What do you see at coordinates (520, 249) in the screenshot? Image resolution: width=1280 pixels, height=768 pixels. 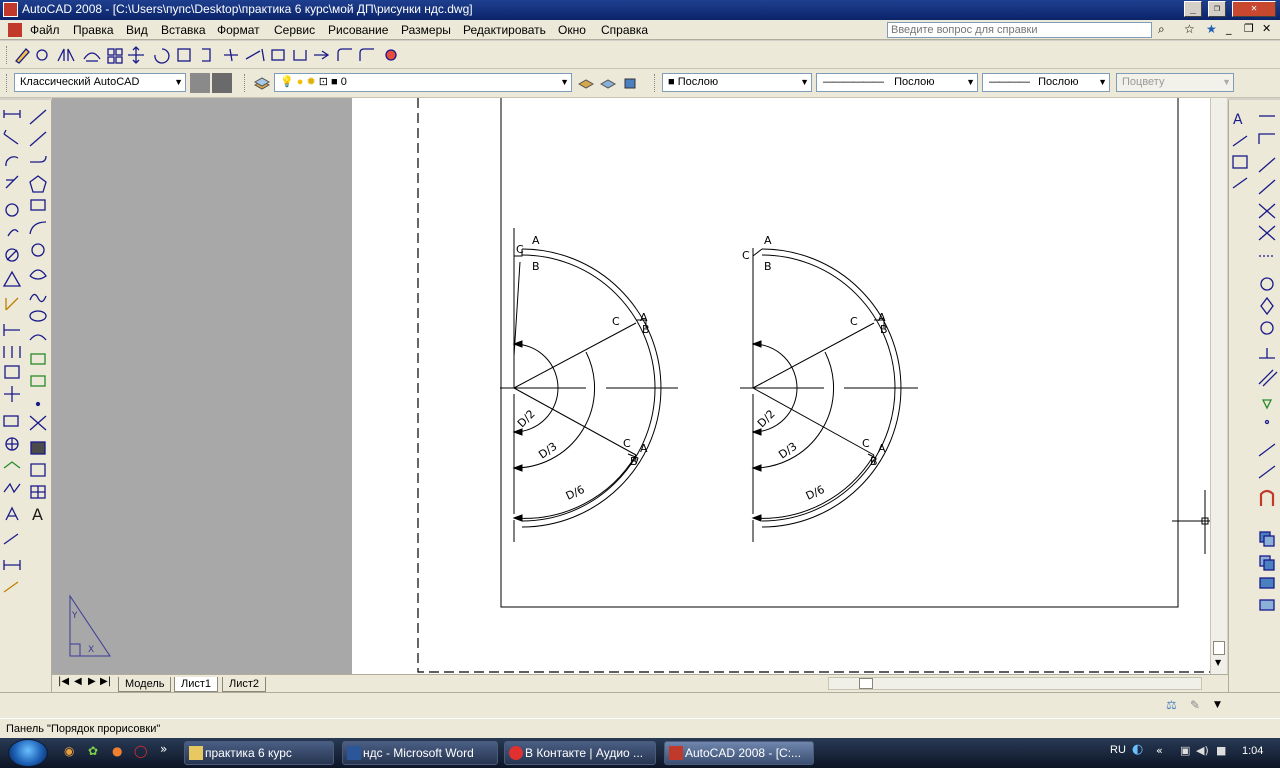 I see `label-c-top: C` at bounding box center [520, 249].